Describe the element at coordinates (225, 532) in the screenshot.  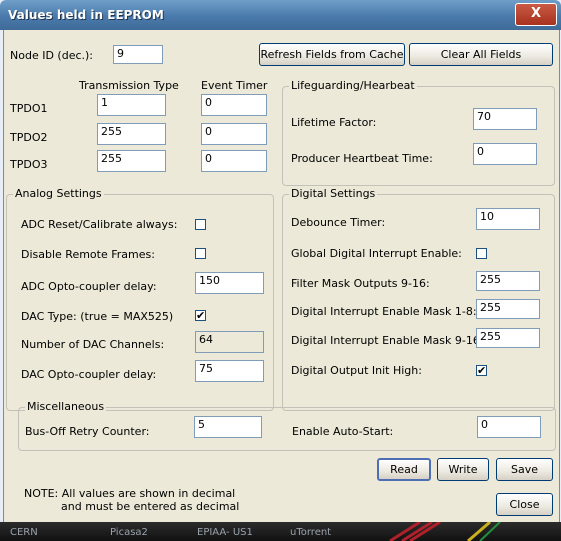
I see `taskbar-item: EPIAA- US1` at that location.